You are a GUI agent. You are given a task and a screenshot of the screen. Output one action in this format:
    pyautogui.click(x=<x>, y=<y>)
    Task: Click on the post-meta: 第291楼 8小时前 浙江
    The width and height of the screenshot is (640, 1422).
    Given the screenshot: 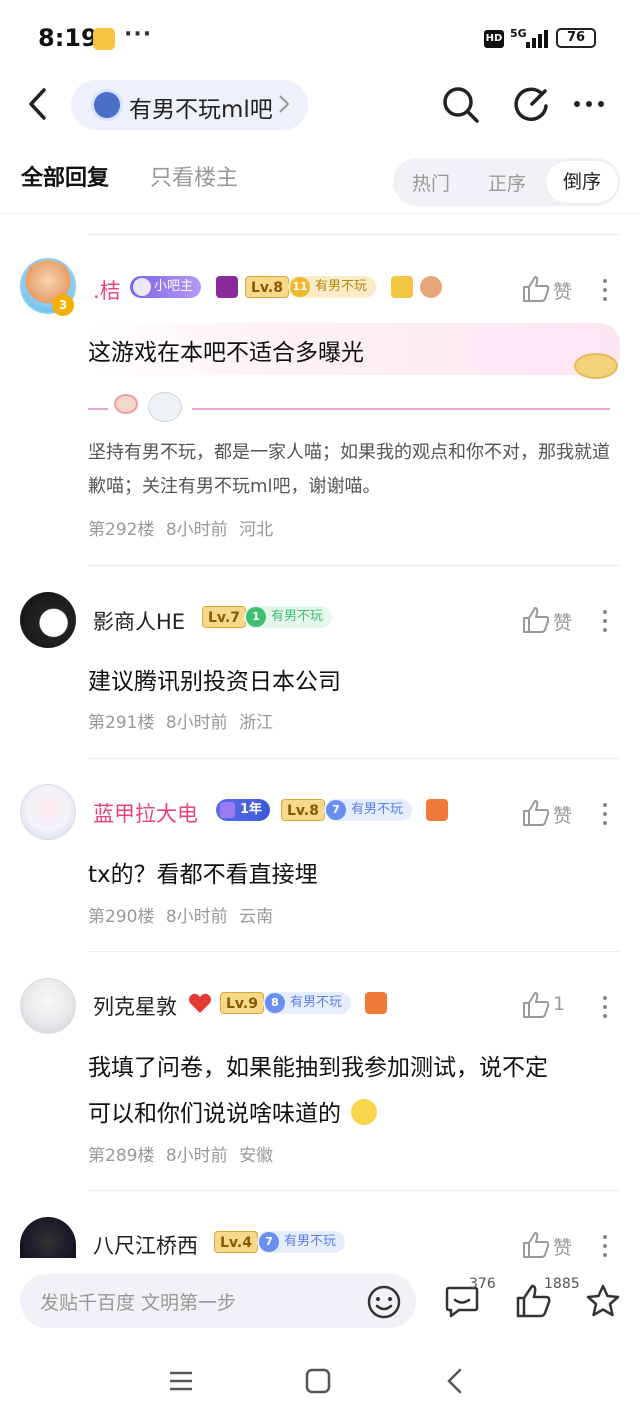 What is the action you would take?
    pyautogui.click(x=181, y=723)
    